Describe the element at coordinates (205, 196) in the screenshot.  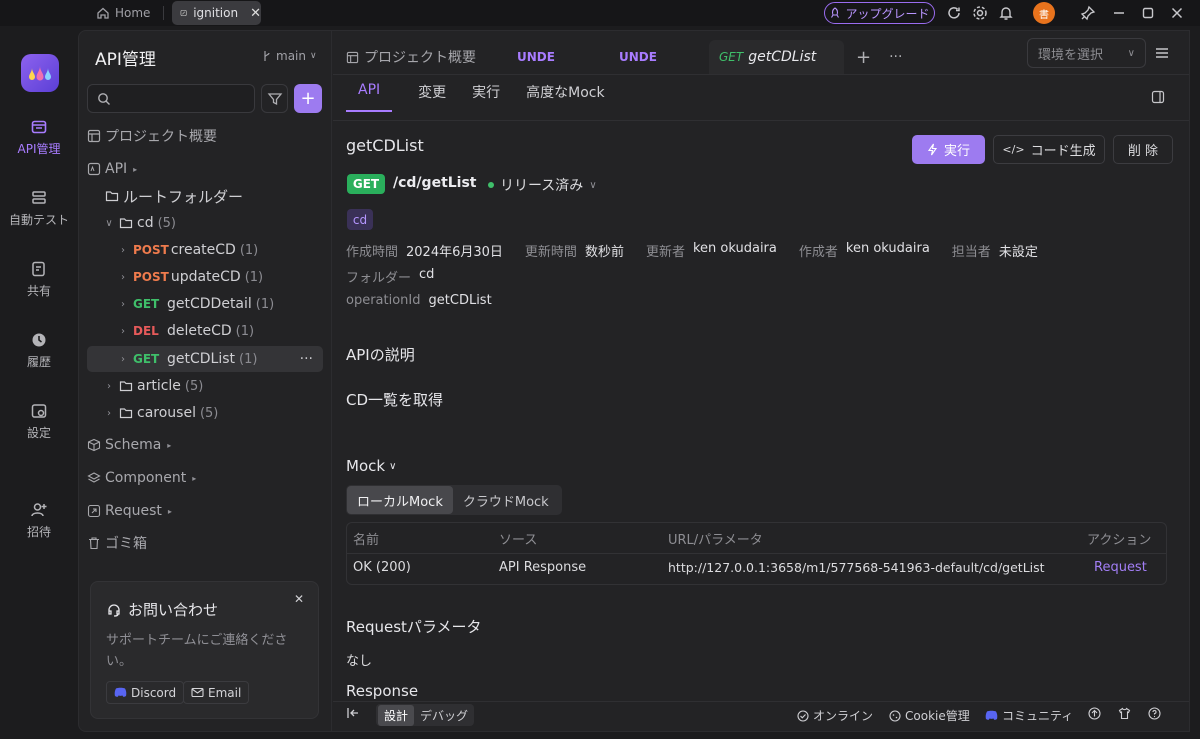
I see `tree-root-folder: ルートフォルダー` at that location.